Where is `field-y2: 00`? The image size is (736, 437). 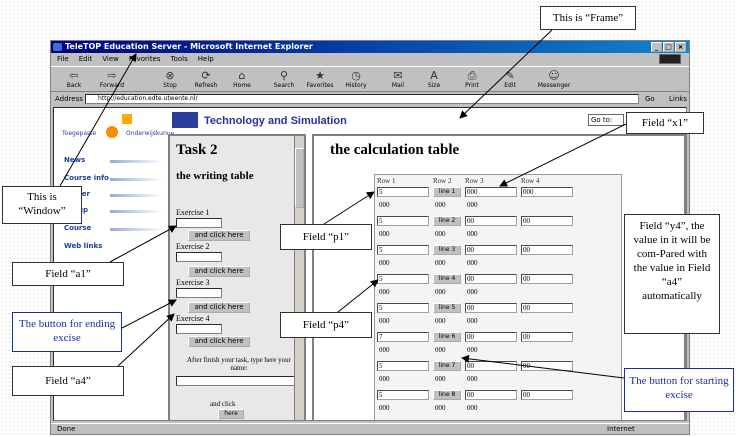
field-y2: 00 is located at coordinates (547, 221).